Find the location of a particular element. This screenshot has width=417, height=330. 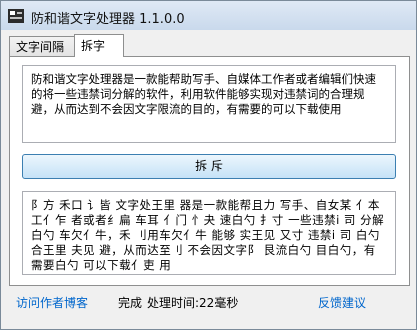

app-icon is located at coordinates (16, 16).